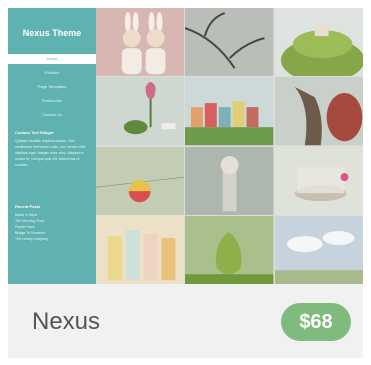  What do you see at coordinates (52, 59) in the screenshot?
I see `preview-menu-item: Home` at bounding box center [52, 59].